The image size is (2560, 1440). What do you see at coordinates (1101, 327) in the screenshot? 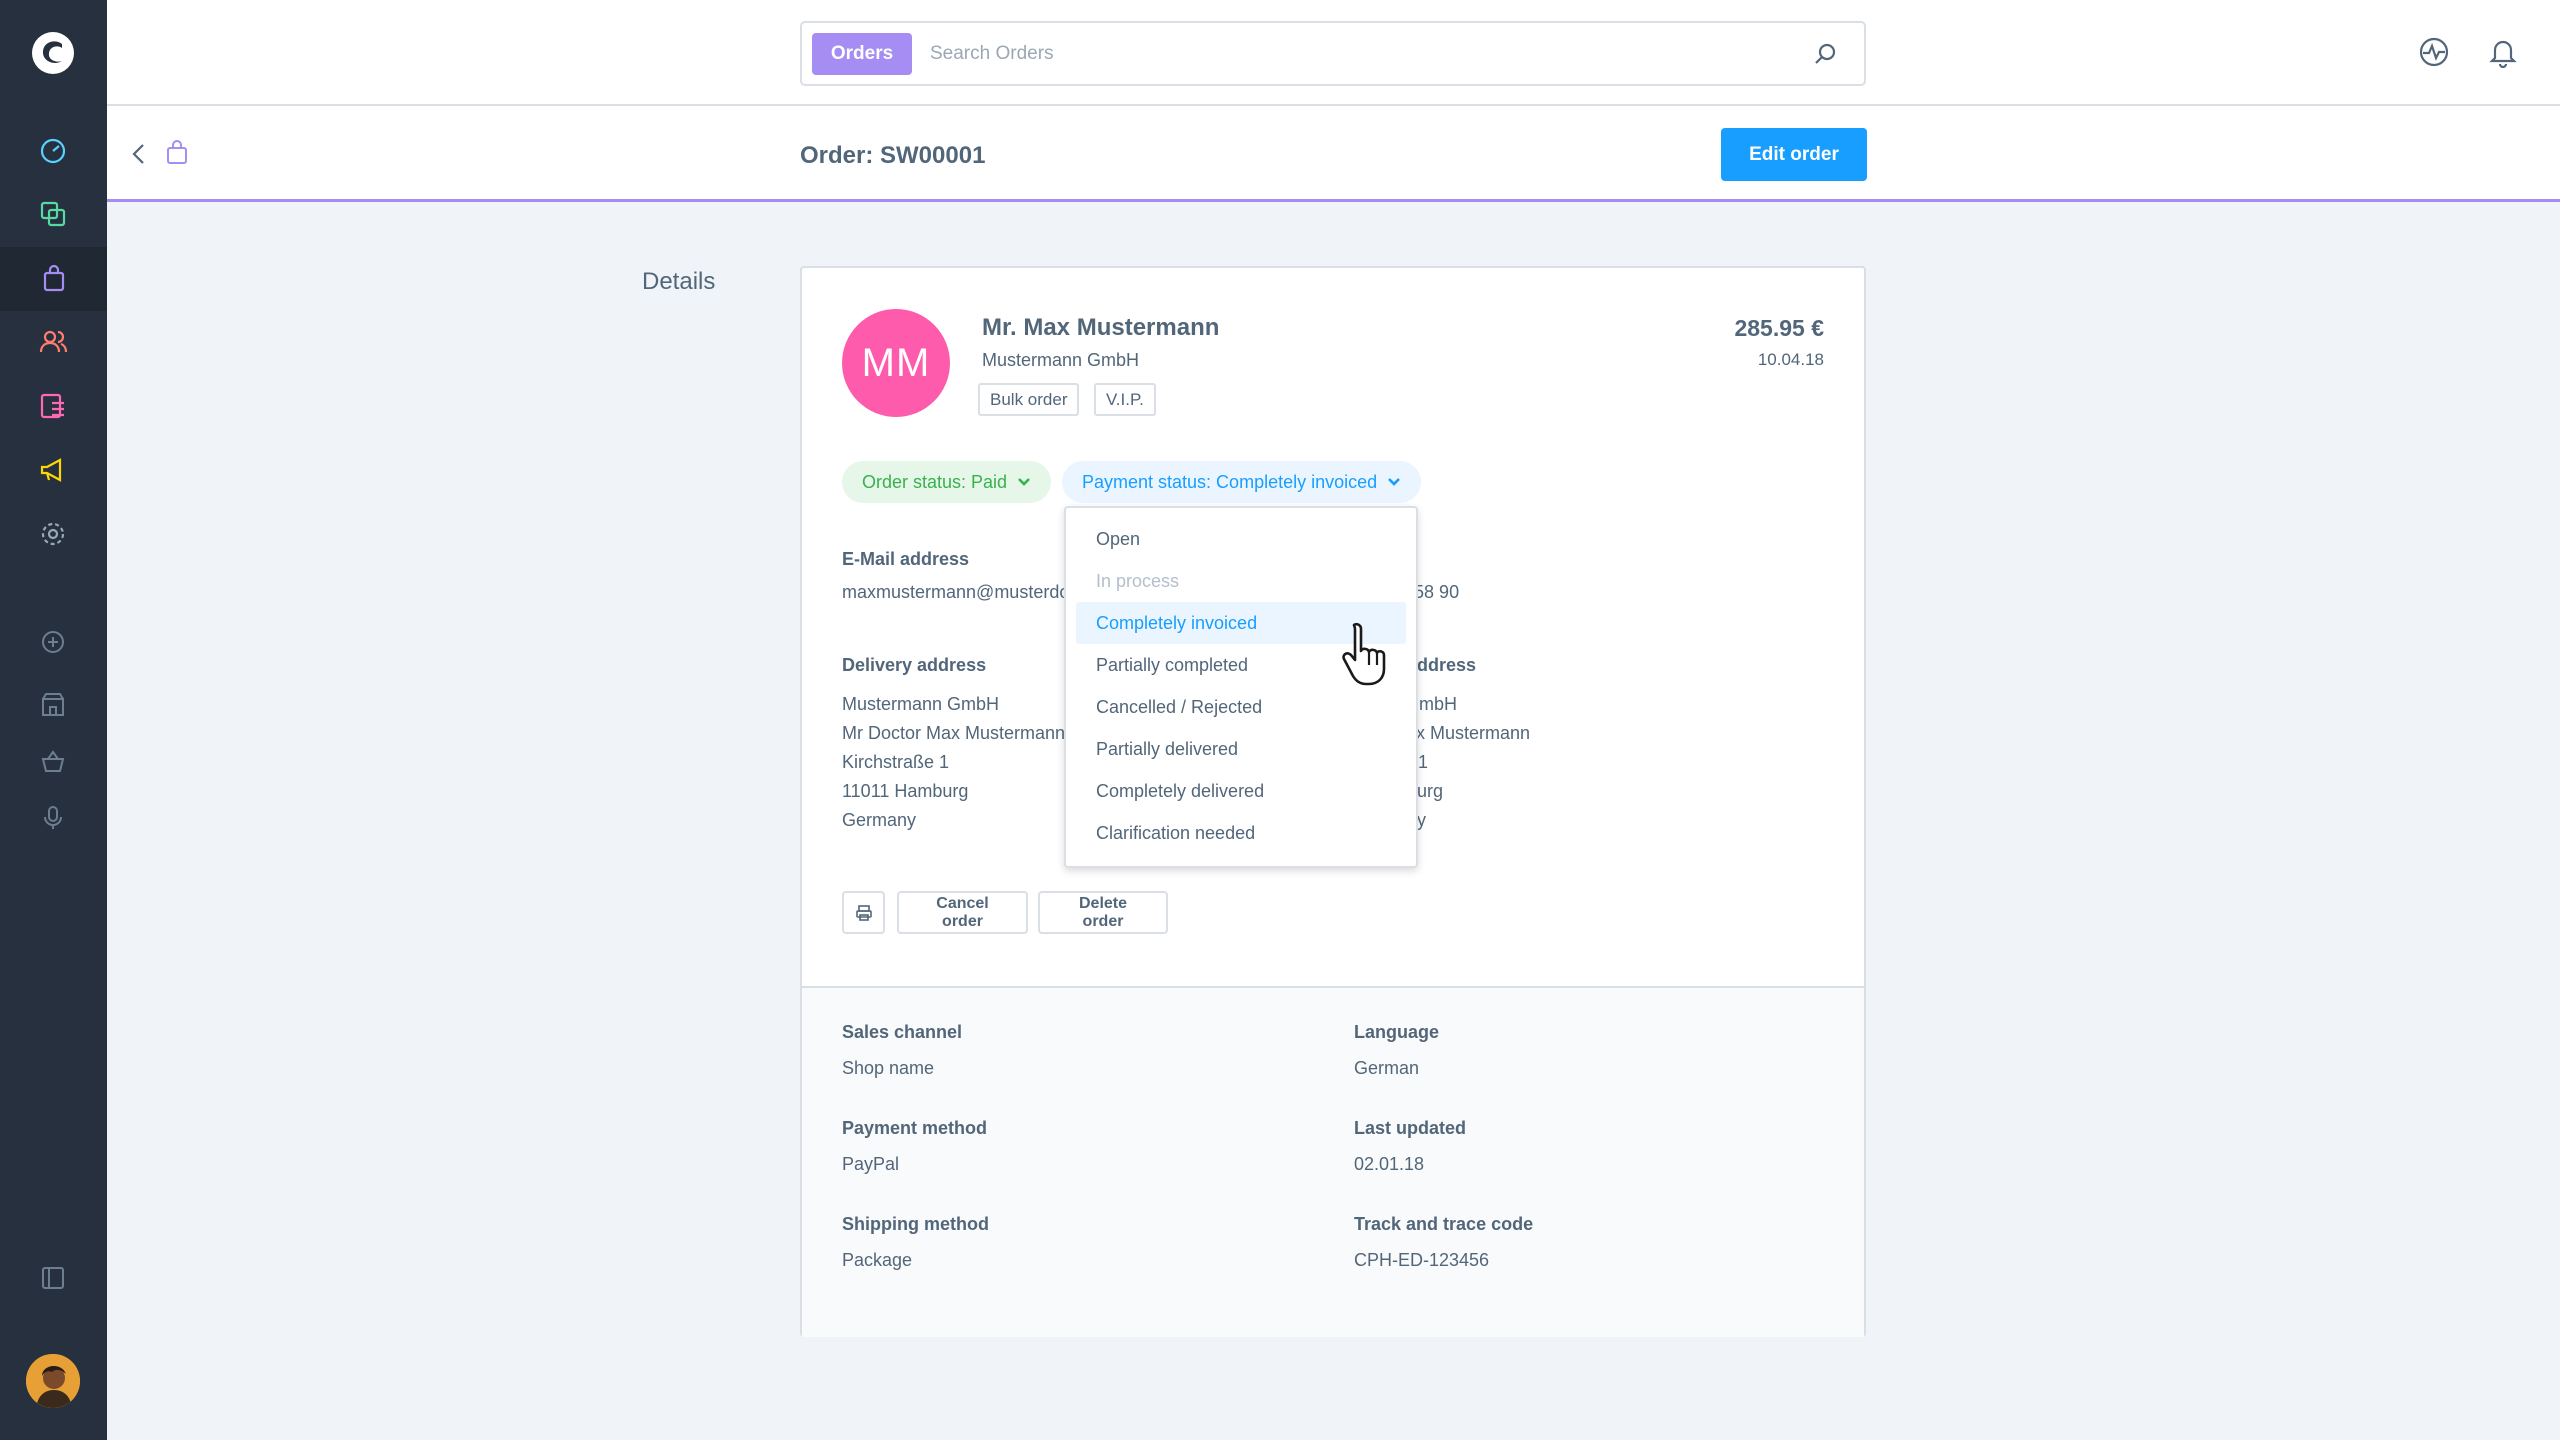
I see `customer-name: Mr. Max Mustermann` at bounding box center [1101, 327].